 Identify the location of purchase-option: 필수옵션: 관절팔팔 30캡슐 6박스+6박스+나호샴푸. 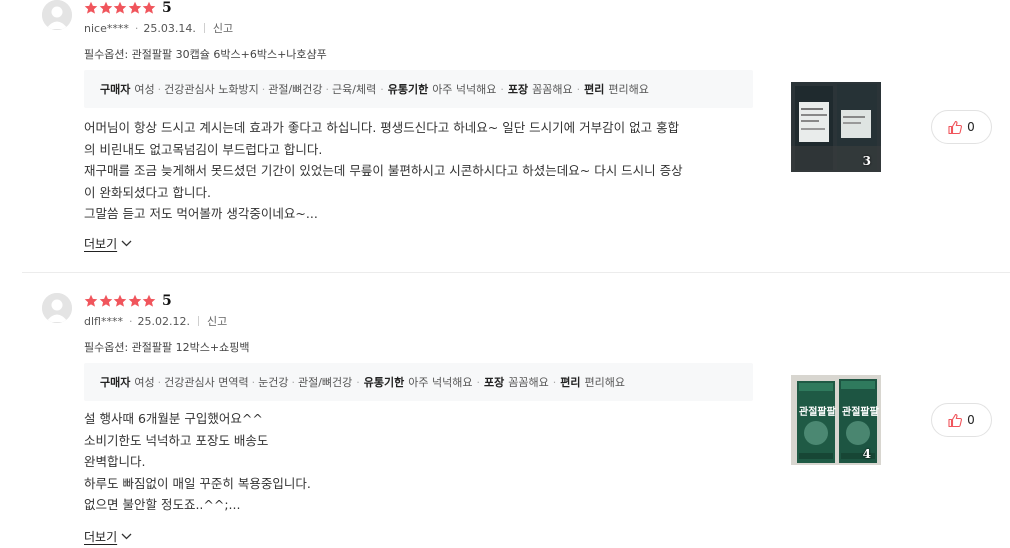
(205, 54).